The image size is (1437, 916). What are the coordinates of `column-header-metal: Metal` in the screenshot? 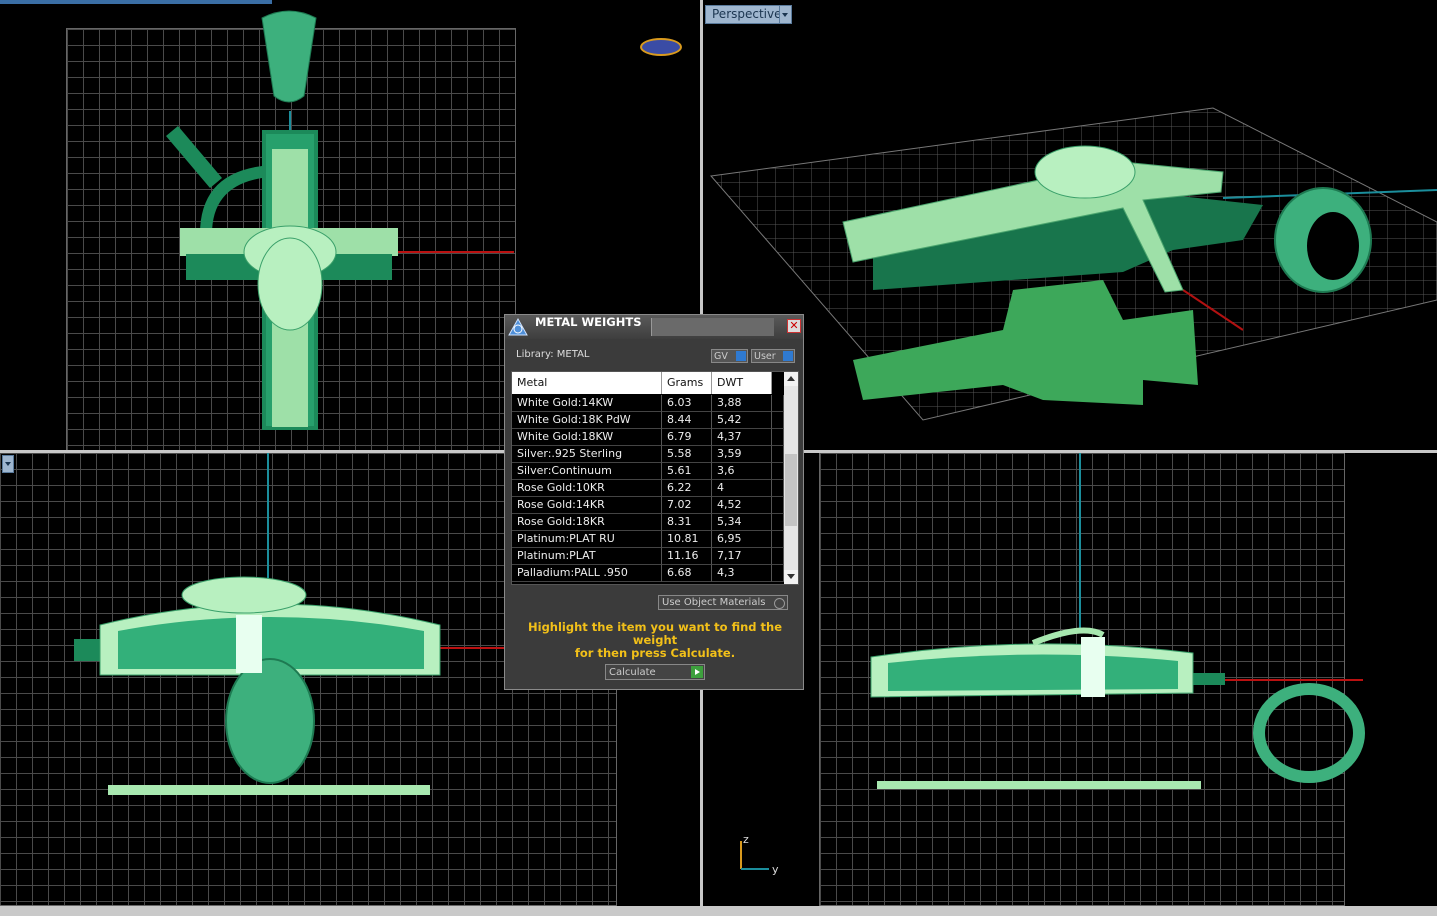 It's located at (587, 383).